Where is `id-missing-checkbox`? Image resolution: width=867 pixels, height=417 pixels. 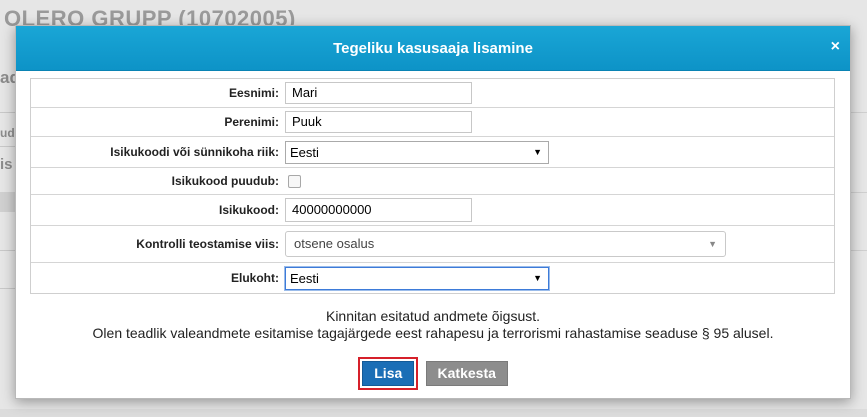 id-missing-checkbox is located at coordinates (294, 181).